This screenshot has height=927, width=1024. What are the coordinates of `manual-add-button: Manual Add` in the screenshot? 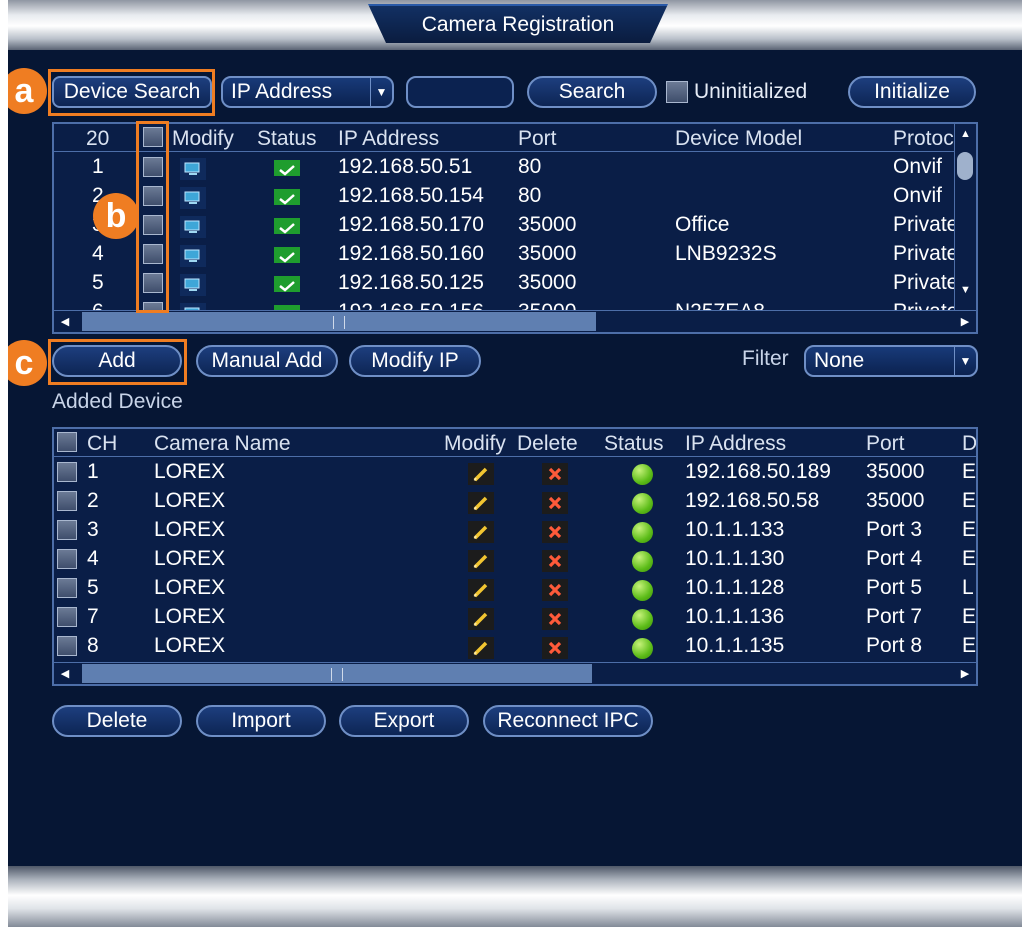 It's located at (267, 361).